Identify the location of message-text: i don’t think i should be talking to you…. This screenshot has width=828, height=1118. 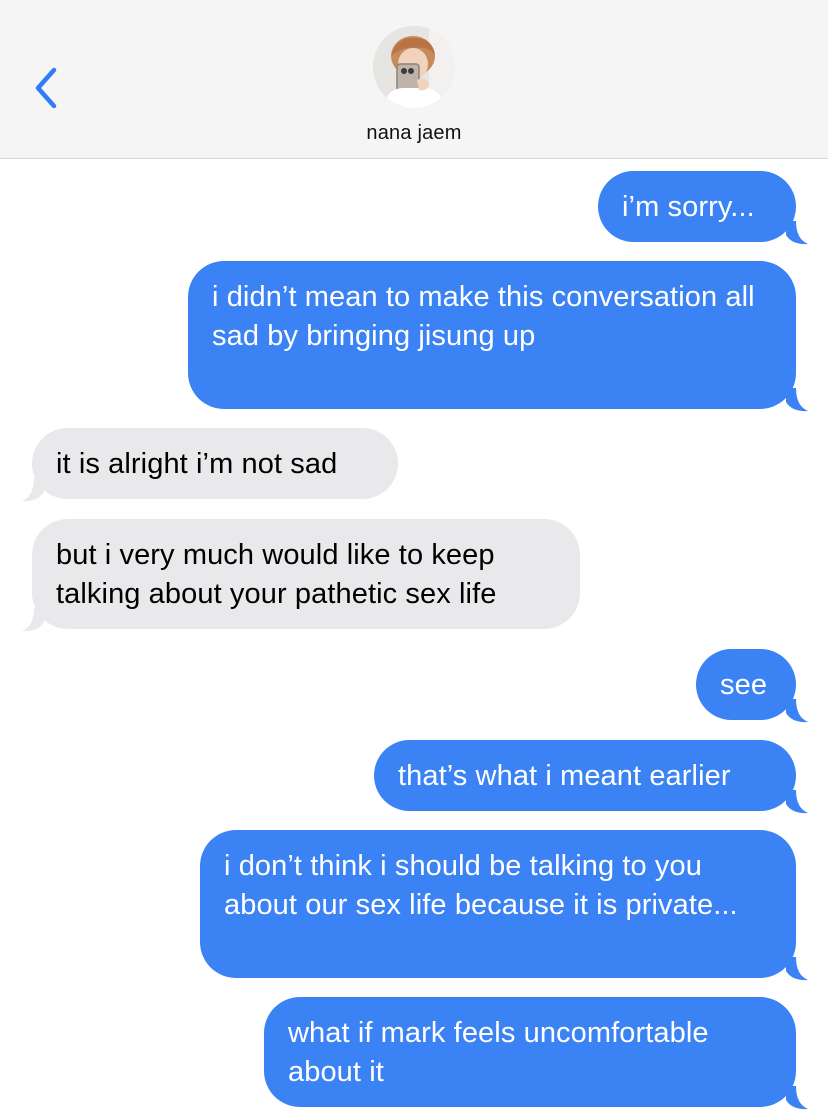
(481, 885).